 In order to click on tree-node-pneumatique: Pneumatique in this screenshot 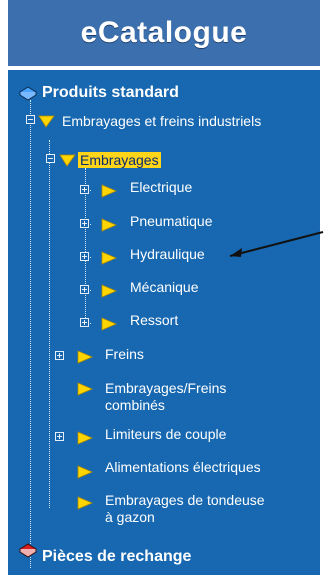, I will do `click(171, 221)`.